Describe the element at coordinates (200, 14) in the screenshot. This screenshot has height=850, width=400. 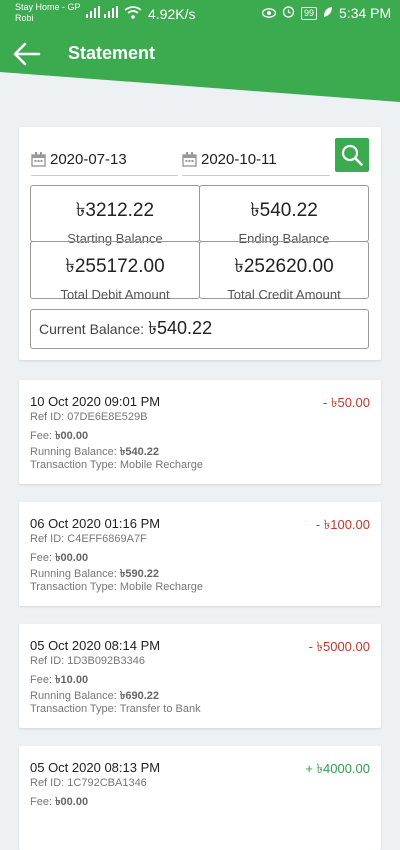
I see `status-bar: Stay Home - GP Robi 4.92K/s 99 5:34 PM` at that location.